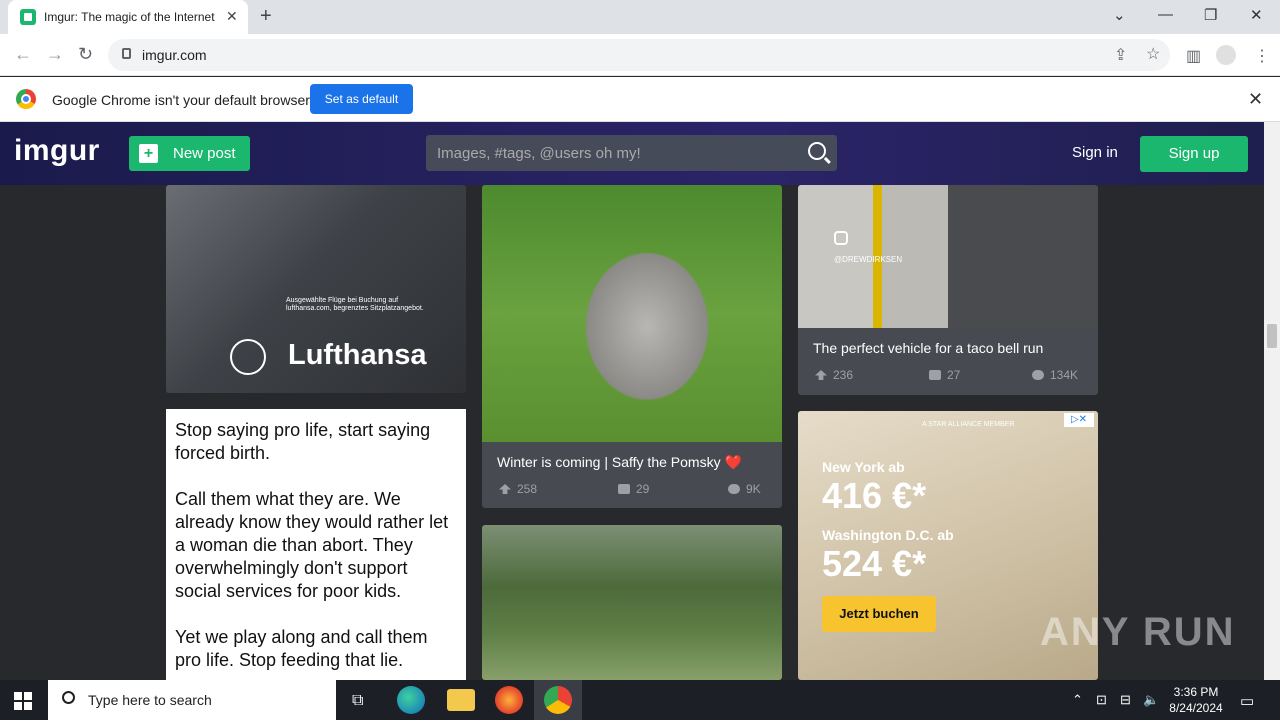 The image size is (1280, 720). What do you see at coordinates (879, 614) in the screenshot?
I see `book-now-button: Jetzt buchen` at bounding box center [879, 614].